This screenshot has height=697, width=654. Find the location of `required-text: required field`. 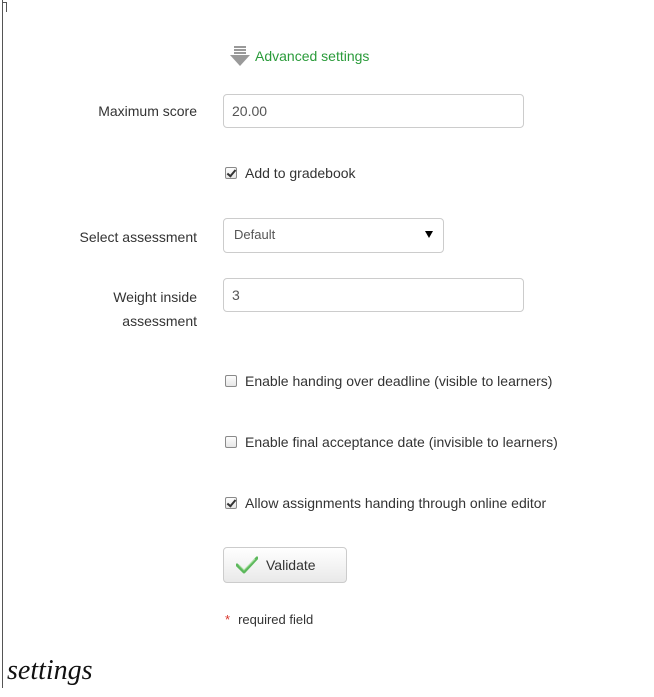

required-text: required field is located at coordinates (276, 619).